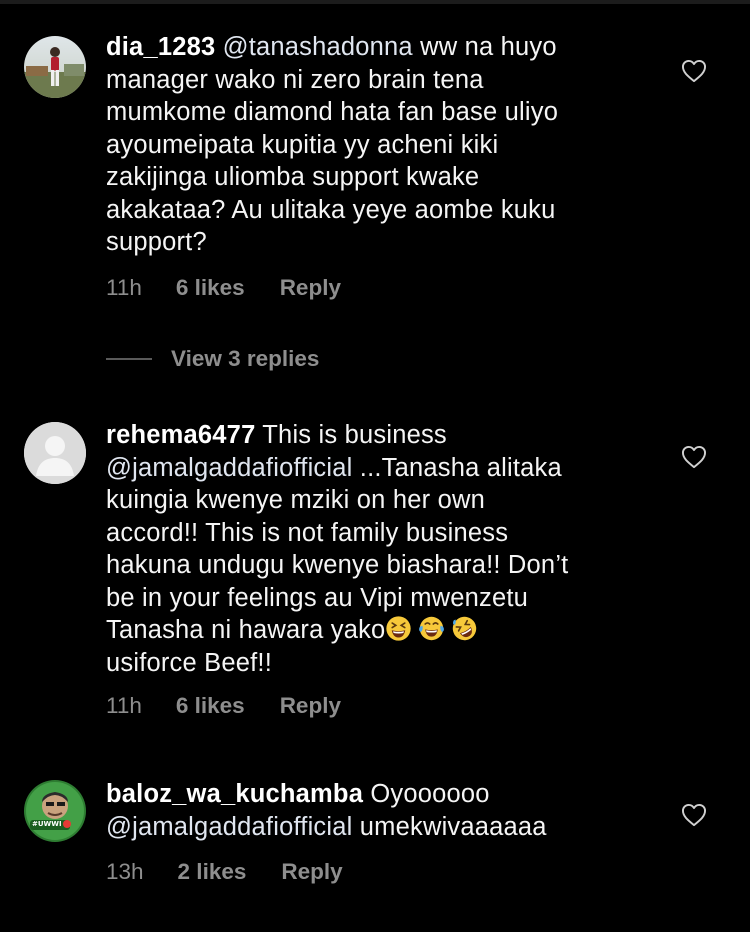 This screenshot has width=750, height=932. What do you see at coordinates (430, 794) in the screenshot?
I see `comment-line: Oyoooooo` at bounding box center [430, 794].